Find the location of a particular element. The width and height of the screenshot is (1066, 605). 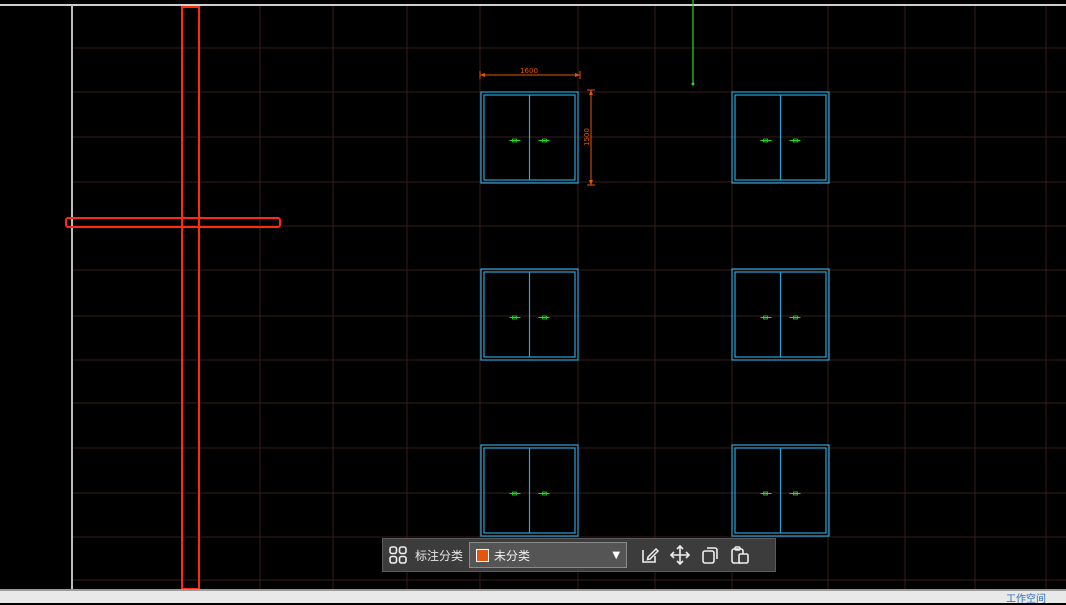

copy-annotation-button is located at coordinates (710, 555).